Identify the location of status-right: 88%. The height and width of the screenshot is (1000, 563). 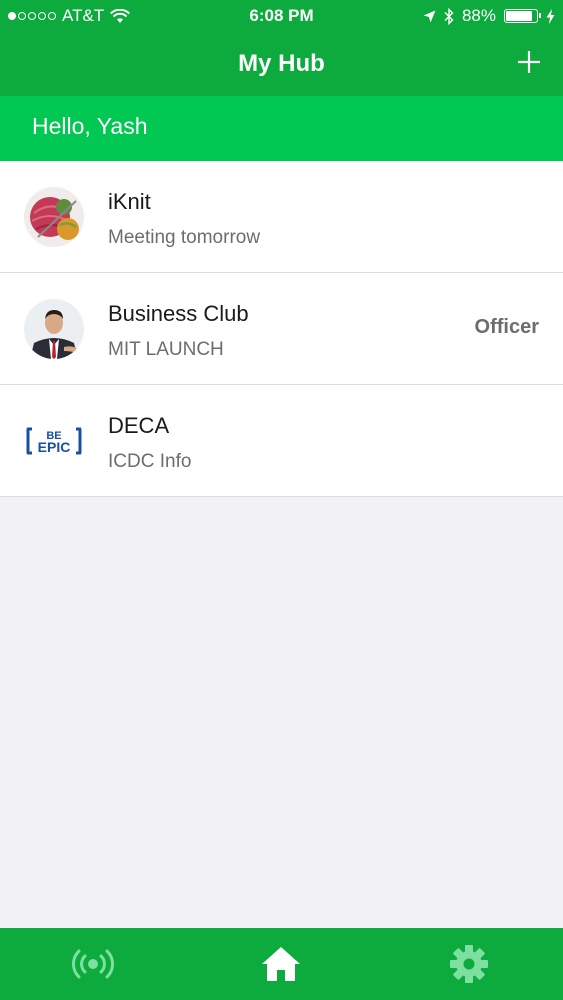
(489, 16).